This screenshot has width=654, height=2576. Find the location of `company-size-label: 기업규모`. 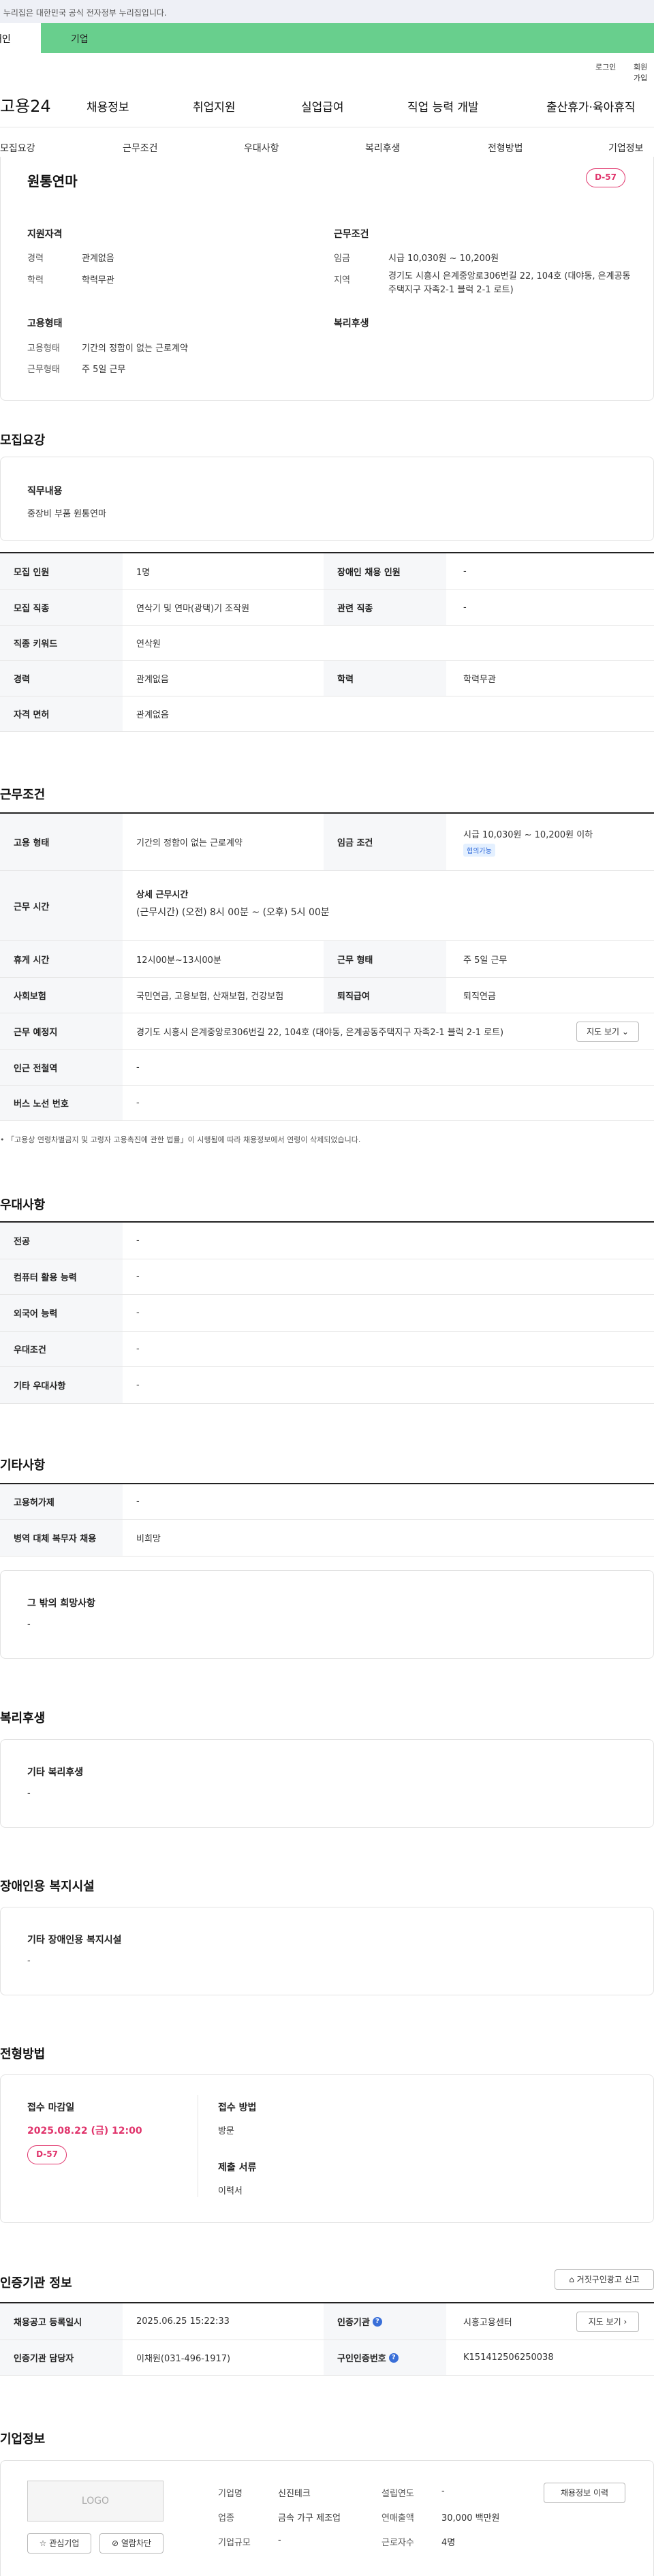

company-size-label: 기업규모 is located at coordinates (235, 2543).